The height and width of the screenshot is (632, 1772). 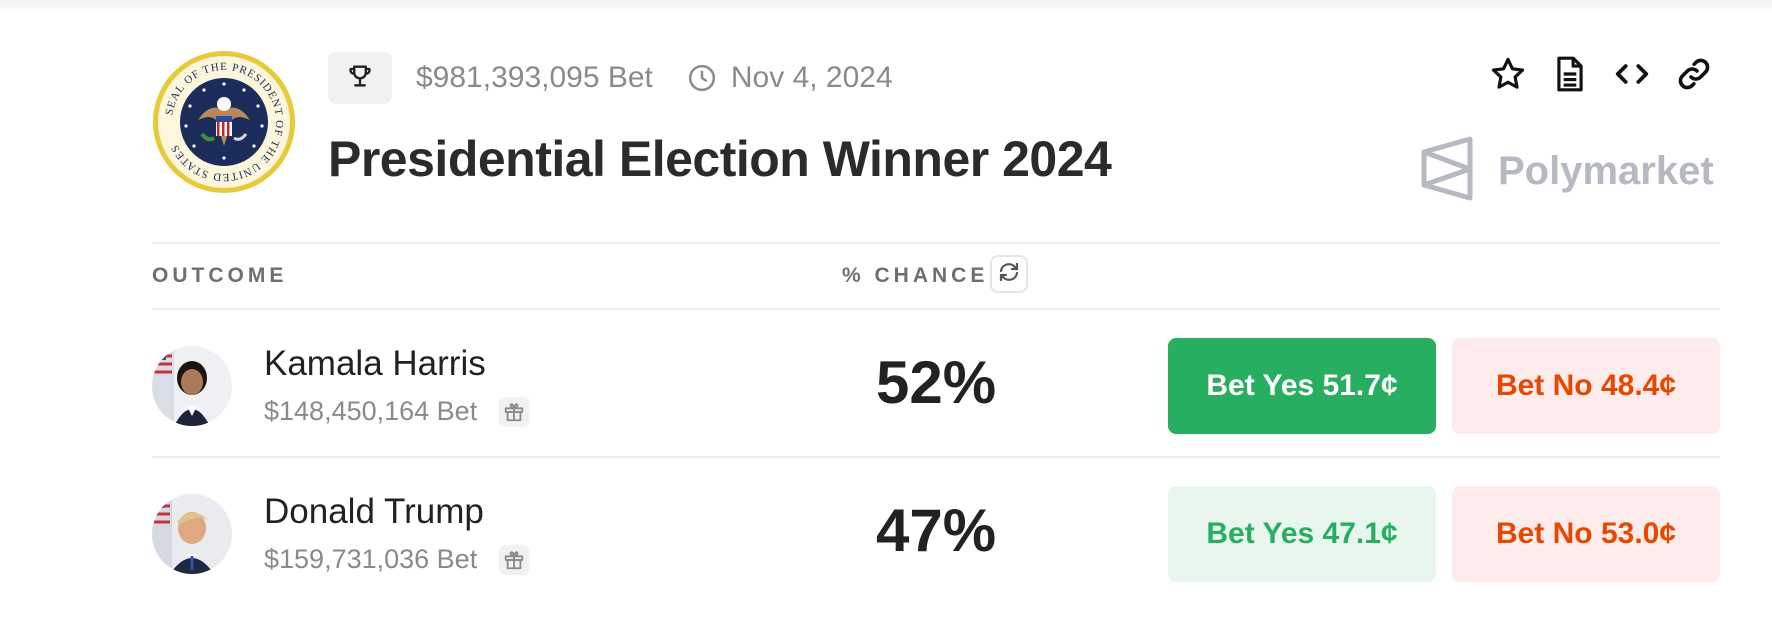 What do you see at coordinates (371, 559) in the screenshot?
I see `candidate-volume: $159,731,036 Bet` at bounding box center [371, 559].